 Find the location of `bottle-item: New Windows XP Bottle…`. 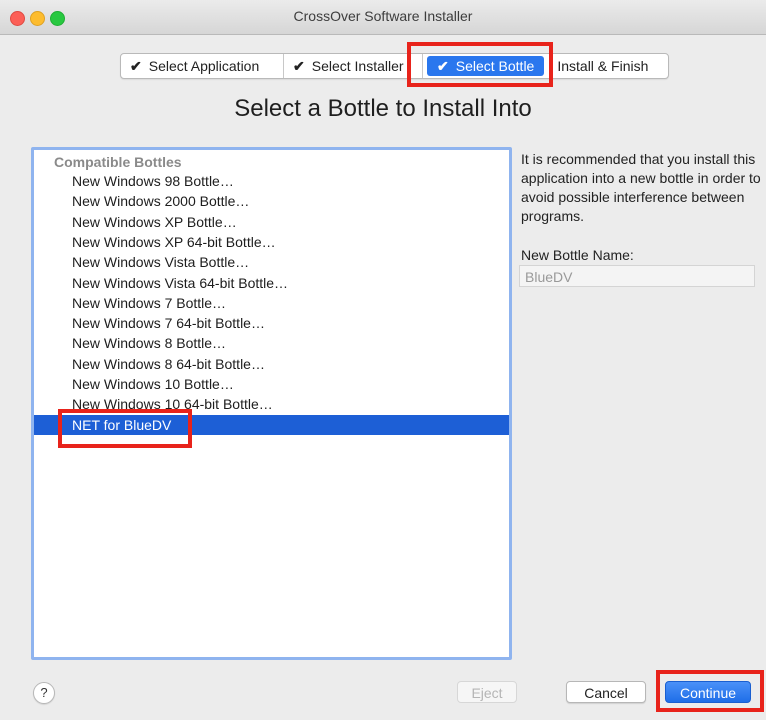

bottle-item: New Windows XP Bottle… is located at coordinates (271, 222).